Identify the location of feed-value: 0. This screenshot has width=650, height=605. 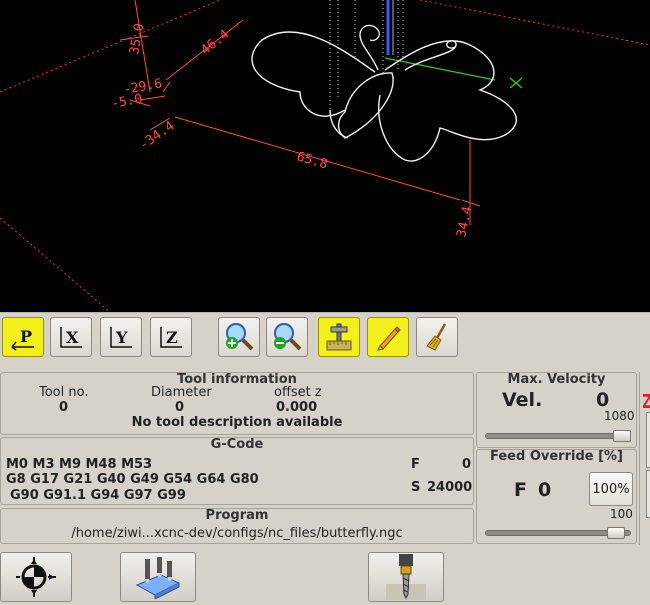
(467, 464).